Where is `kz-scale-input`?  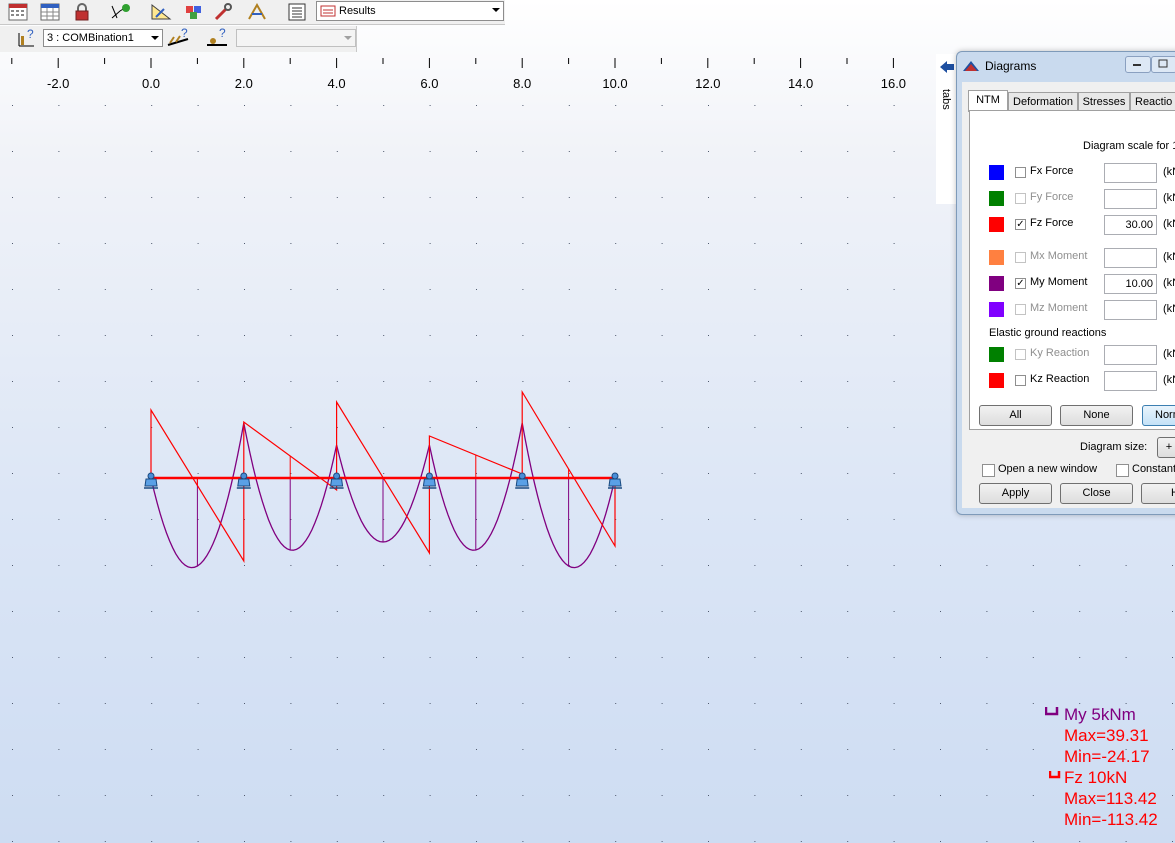
kz-scale-input is located at coordinates (1130, 381).